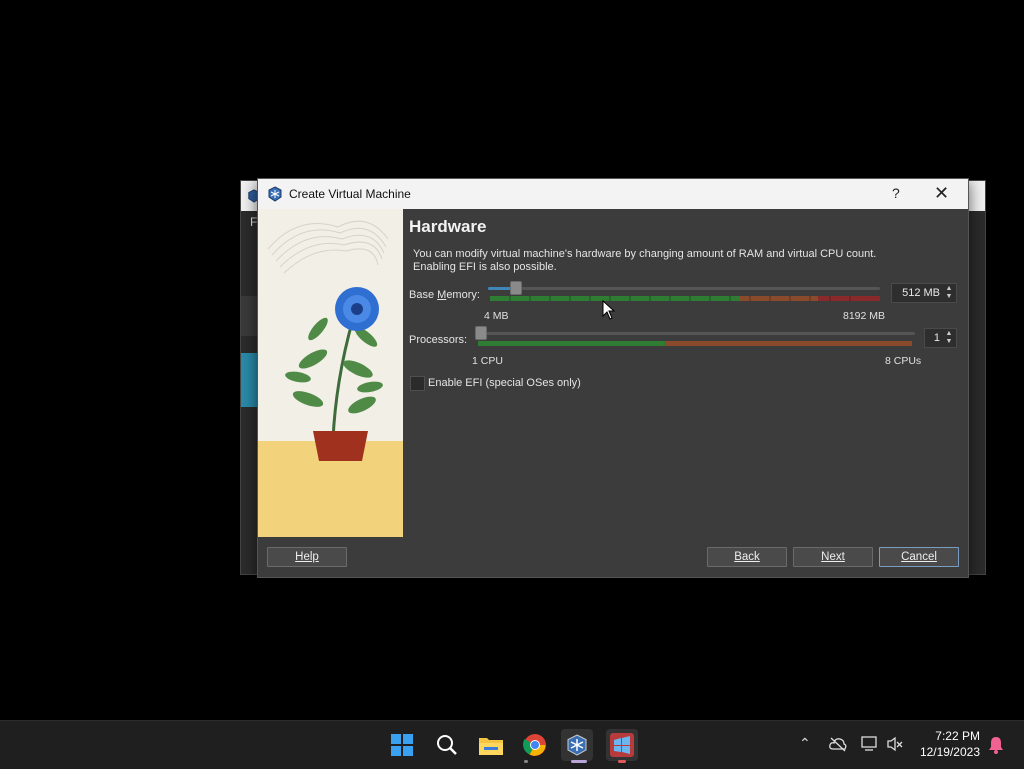  I want to click on mouse-cursor-icon, so click(609, 310).